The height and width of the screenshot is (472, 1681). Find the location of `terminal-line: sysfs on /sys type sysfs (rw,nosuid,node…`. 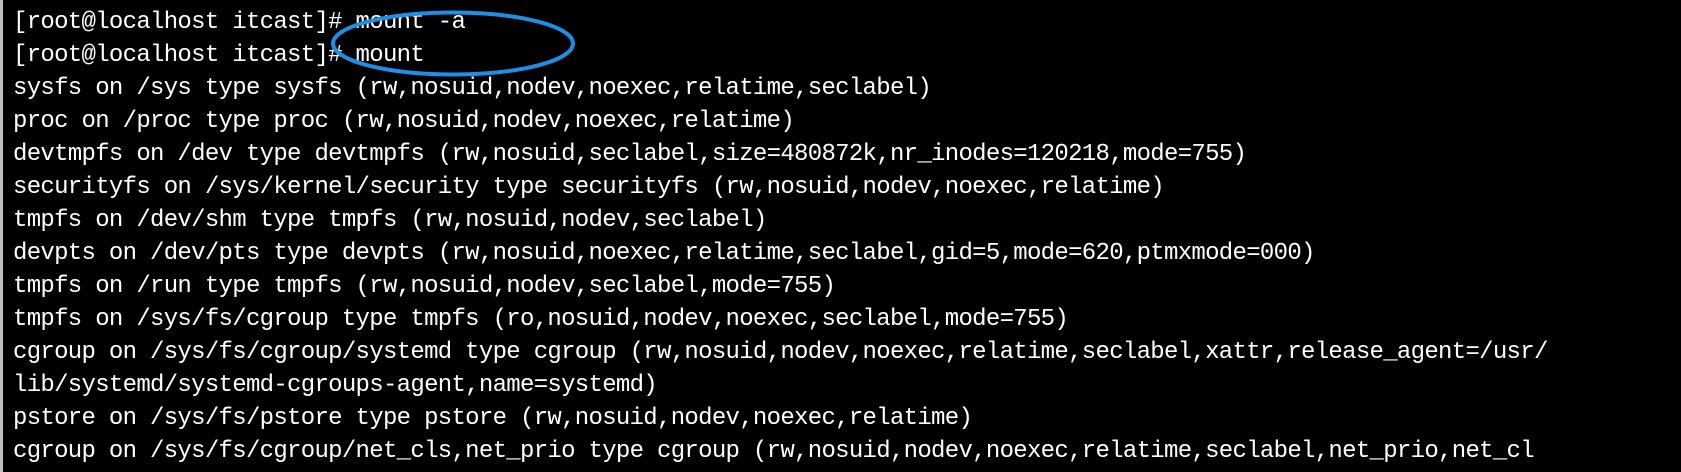

terminal-line: sysfs on /sys type sysfs (rw,nosuid,node… is located at coordinates (472, 88).